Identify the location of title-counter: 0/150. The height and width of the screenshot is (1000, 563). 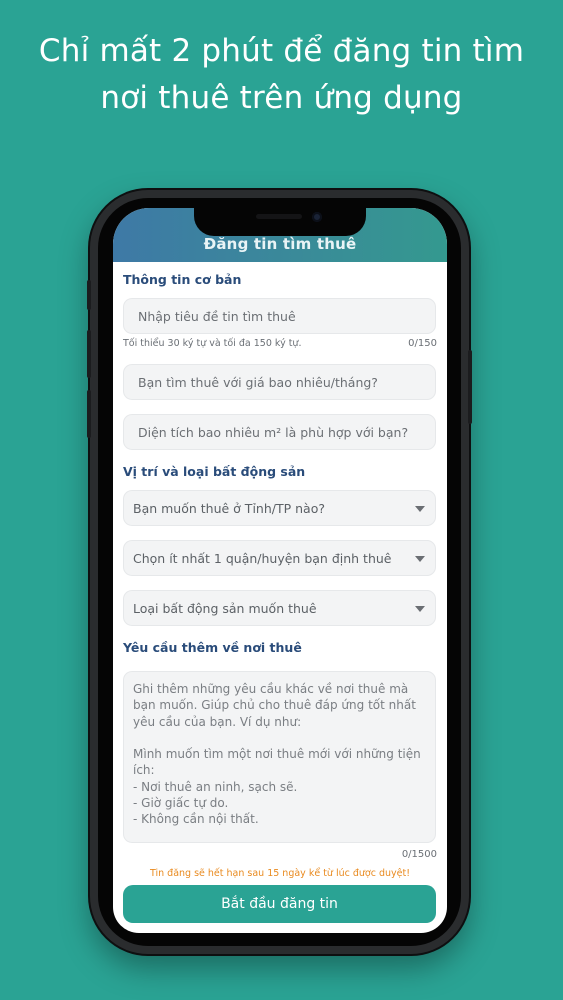
(422, 343).